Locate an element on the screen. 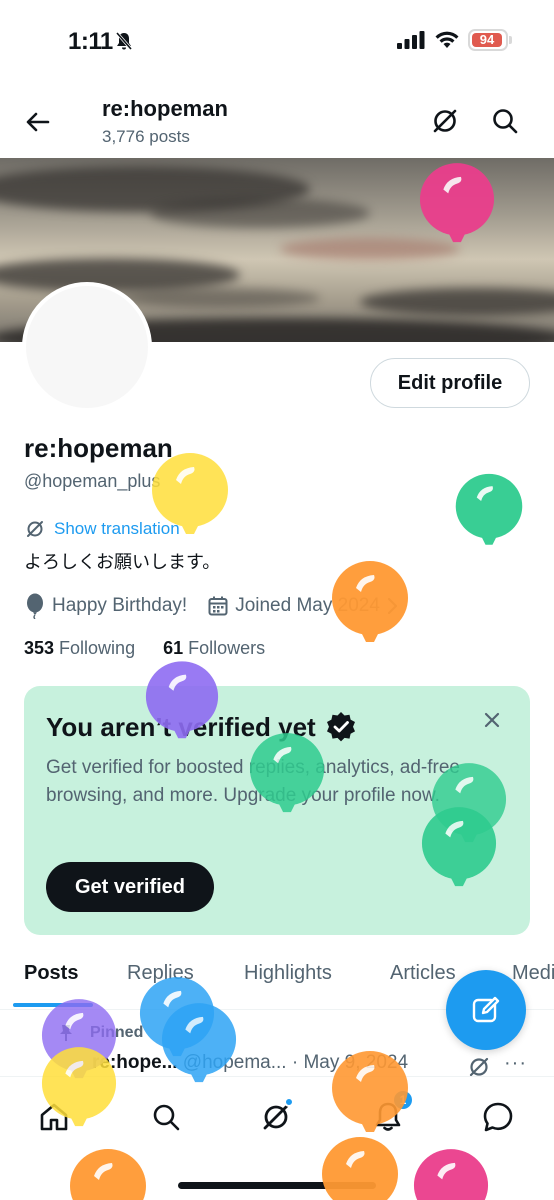  grok-translate-icon is located at coordinates (35, 529).